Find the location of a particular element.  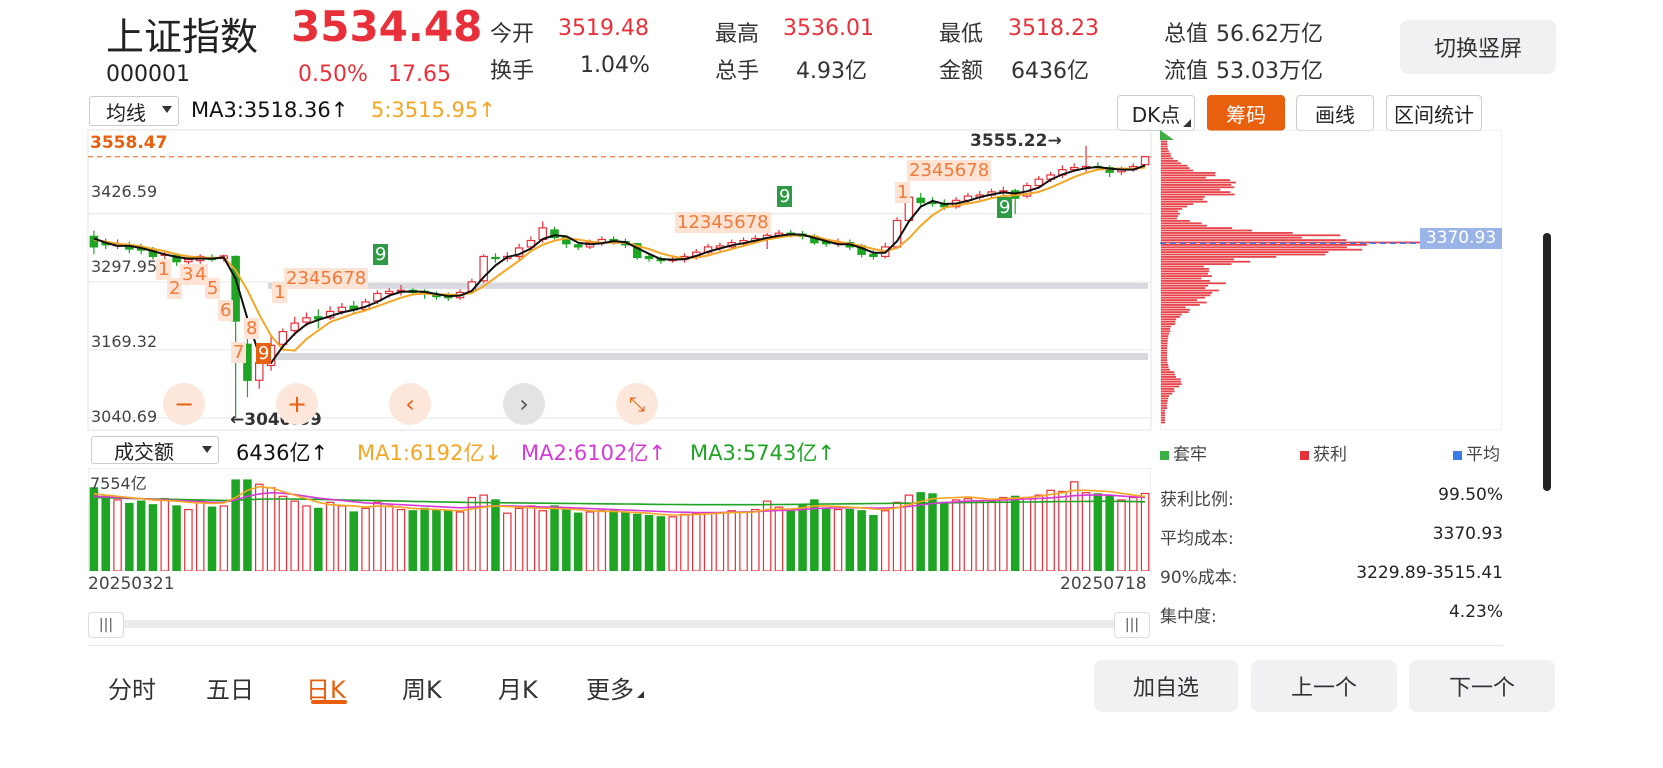

volume-legend: 6436亿↑ is located at coordinates (282, 452).